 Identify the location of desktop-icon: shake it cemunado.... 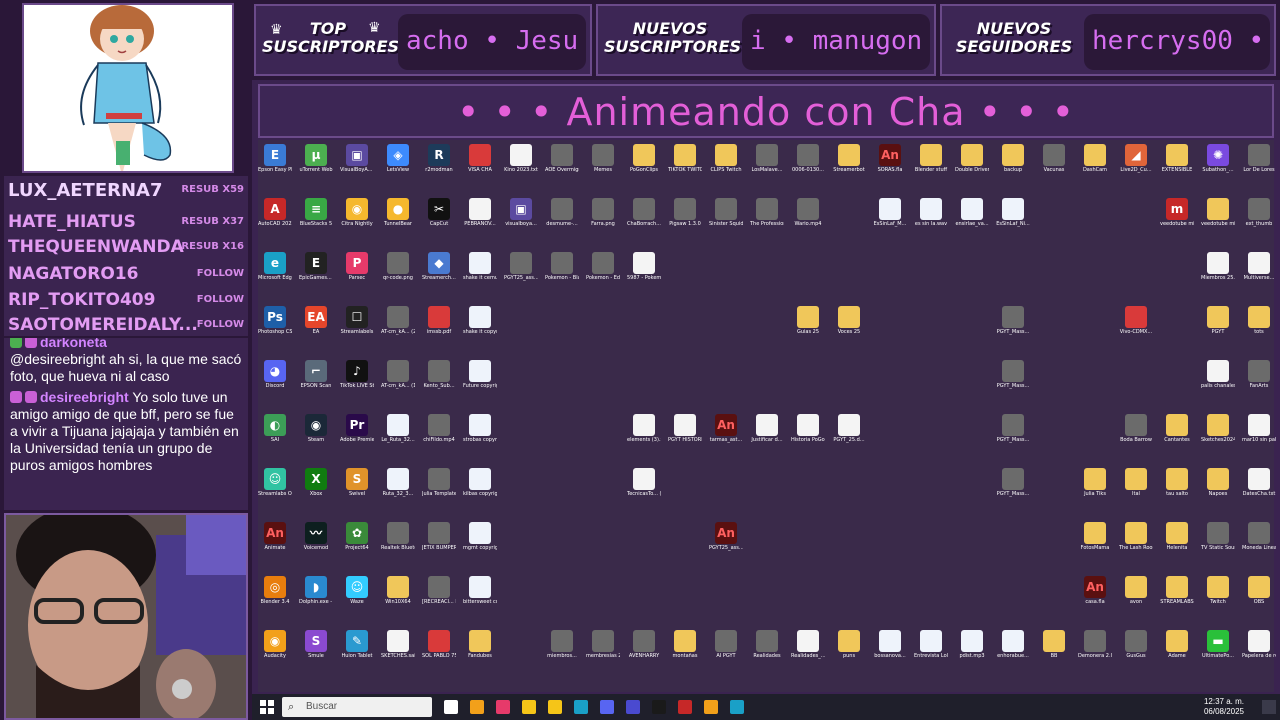
(480, 266).